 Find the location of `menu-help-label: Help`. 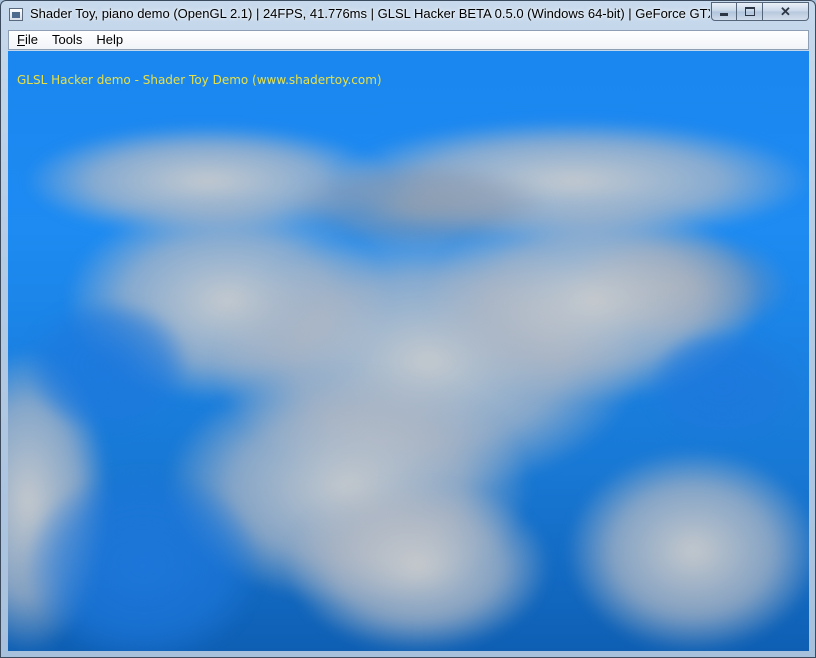

menu-help-label: Help is located at coordinates (110, 39).